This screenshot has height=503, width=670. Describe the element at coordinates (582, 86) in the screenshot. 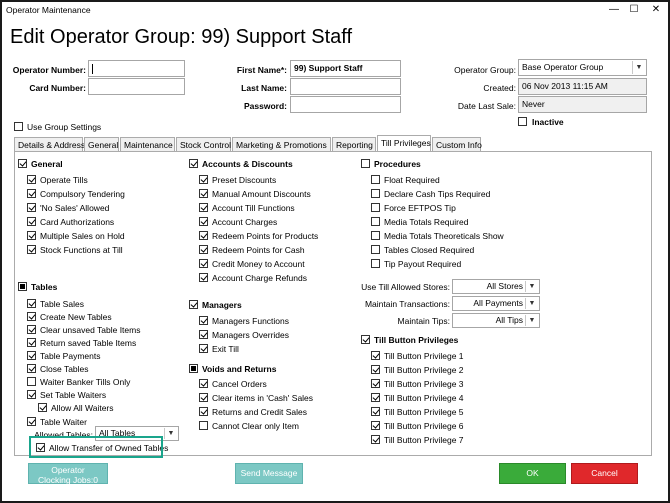

I see `created-value: 06 Nov 2013 11:15 AM` at that location.